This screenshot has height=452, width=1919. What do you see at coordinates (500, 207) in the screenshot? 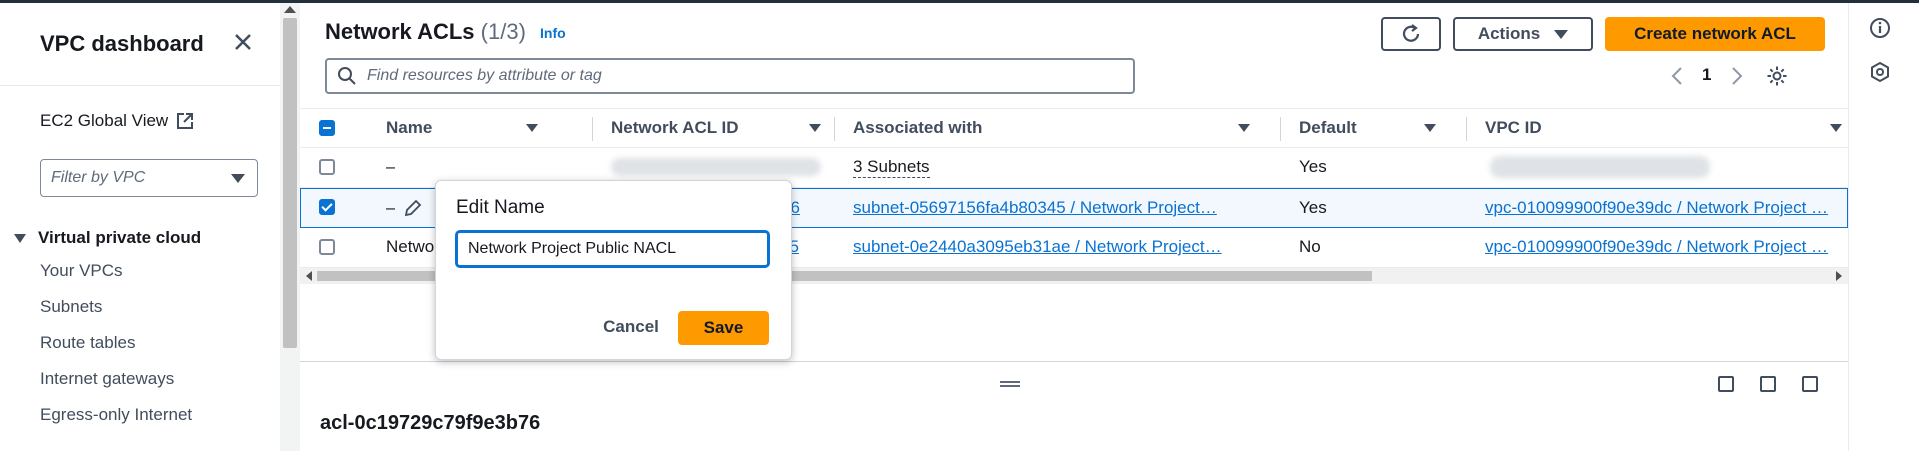
I see `popover-title: Edit Name` at bounding box center [500, 207].